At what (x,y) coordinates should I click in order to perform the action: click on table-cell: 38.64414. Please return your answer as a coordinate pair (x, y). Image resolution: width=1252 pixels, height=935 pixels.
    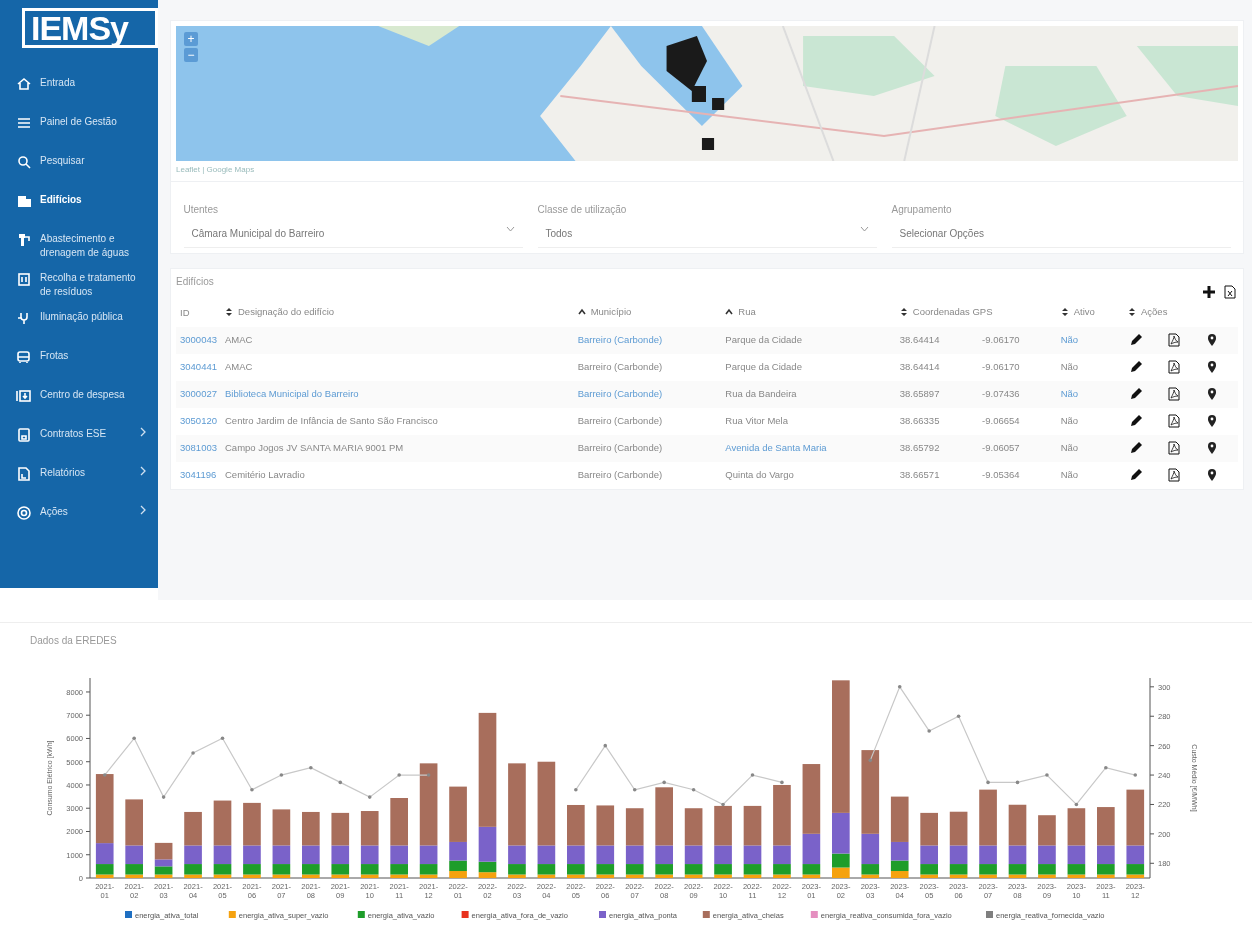
    Looking at the image, I should click on (919, 366).